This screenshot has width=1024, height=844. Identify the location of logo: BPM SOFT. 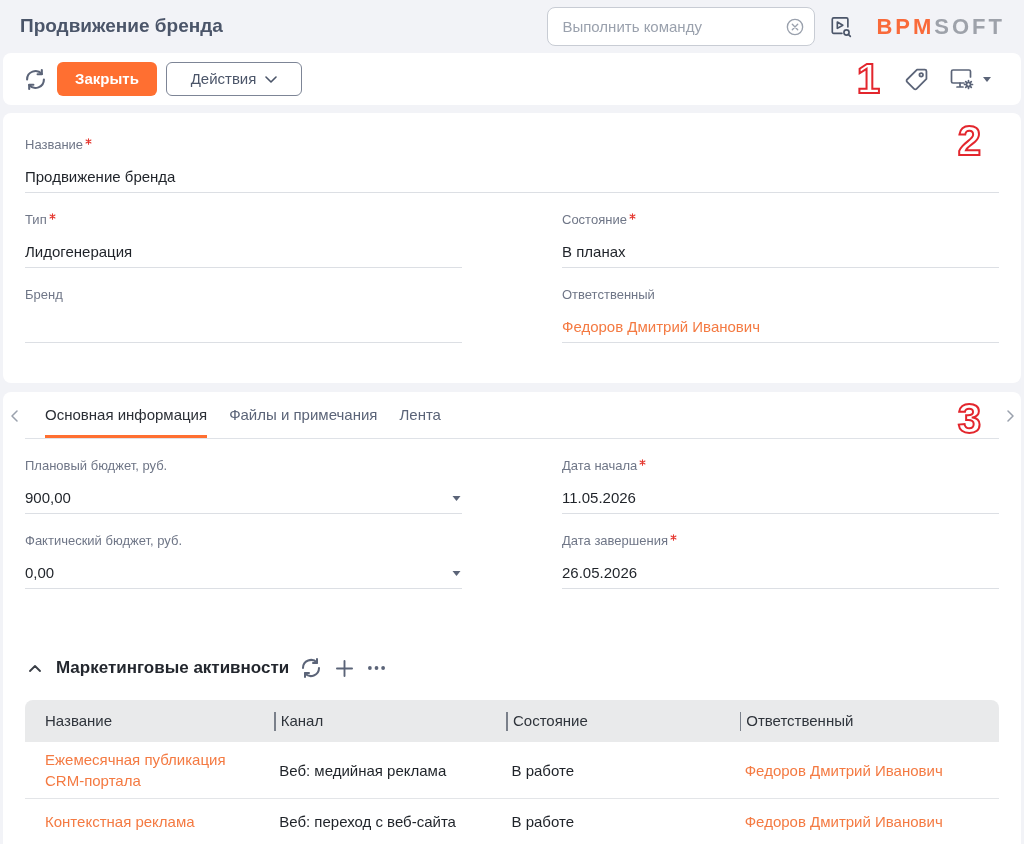
(940, 26).